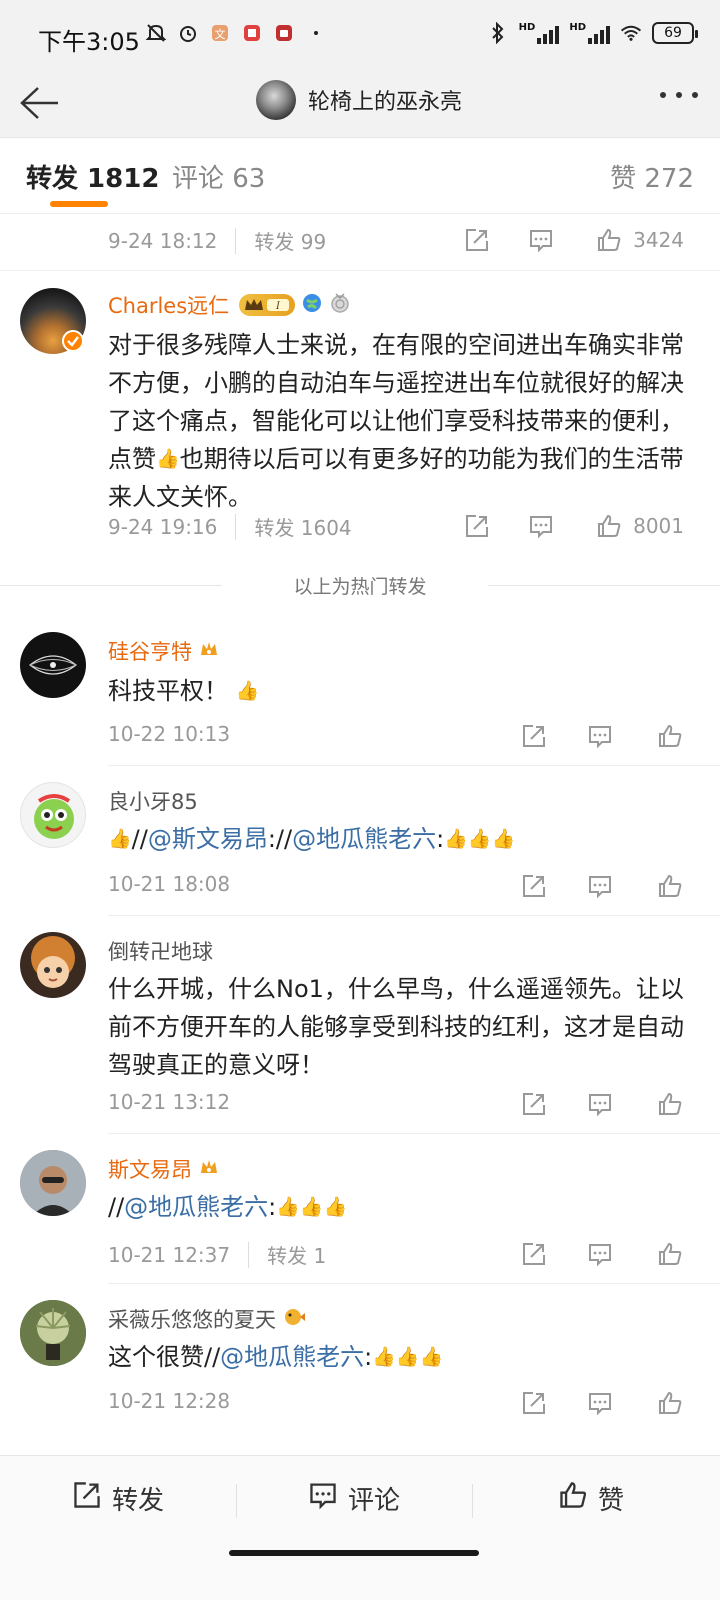 Image resolution: width=720 pixels, height=1600 pixels. Describe the element at coordinates (679, 95) in the screenshot. I see `more-options-icon` at that location.